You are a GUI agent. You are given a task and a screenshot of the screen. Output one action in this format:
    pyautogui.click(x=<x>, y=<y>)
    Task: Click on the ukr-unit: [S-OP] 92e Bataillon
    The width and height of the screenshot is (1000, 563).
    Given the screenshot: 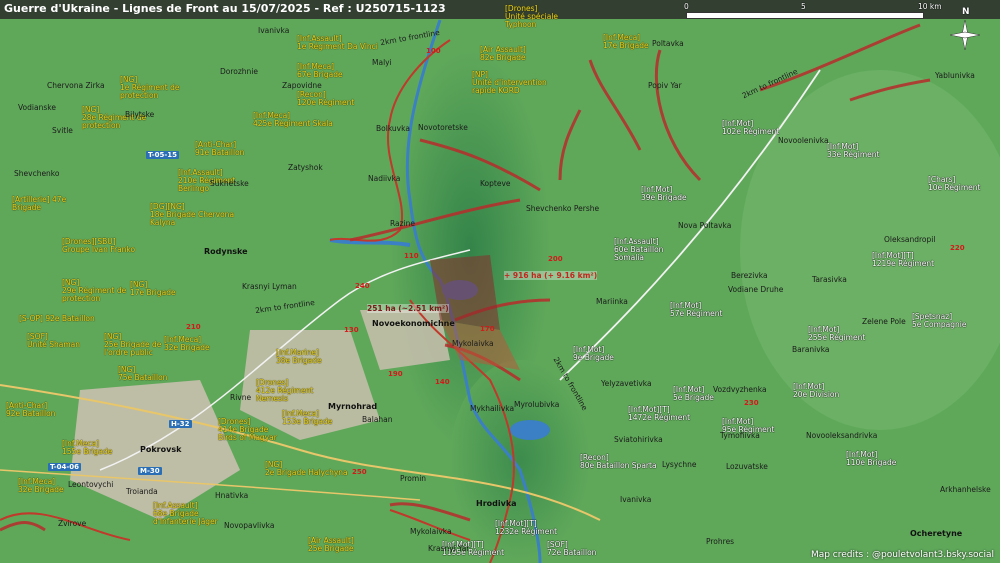 What is the action you would take?
    pyautogui.click(x=57, y=318)
    